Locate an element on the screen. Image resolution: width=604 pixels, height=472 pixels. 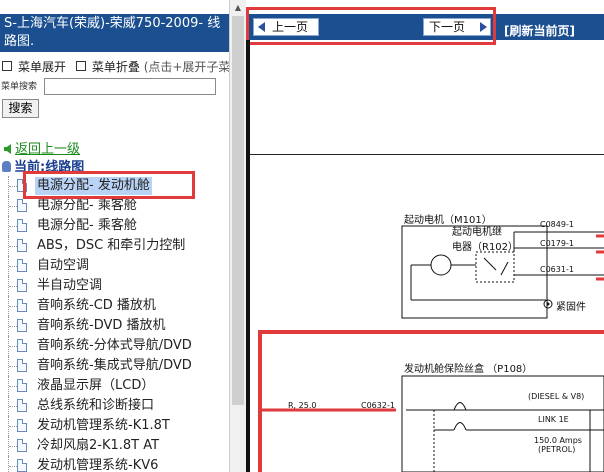
connector-label: C0849-1 is located at coordinates (557, 224).